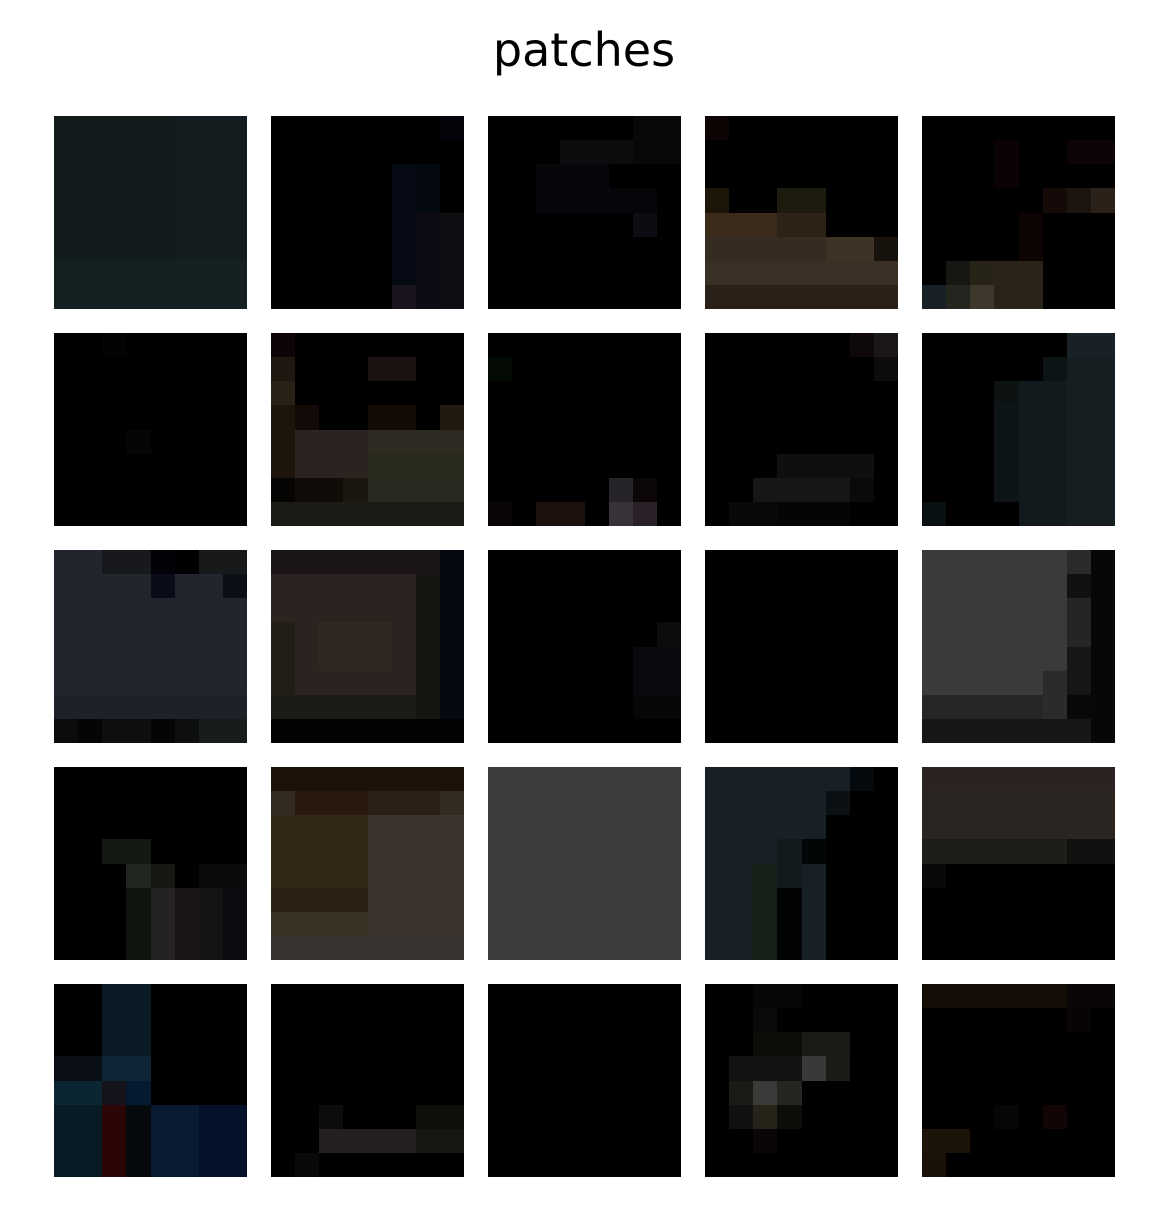 The width and height of the screenshot is (1168, 1231). Describe the element at coordinates (367, 212) in the screenshot. I see `image-patch-r1c2` at that location.